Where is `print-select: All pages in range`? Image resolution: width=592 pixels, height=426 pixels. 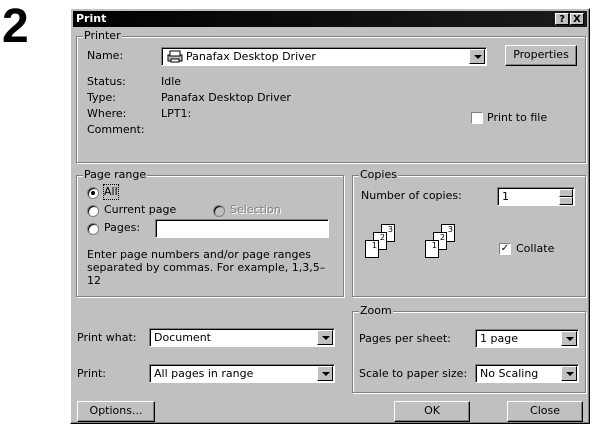 print-select: All pages in range is located at coordinates (242, 373).